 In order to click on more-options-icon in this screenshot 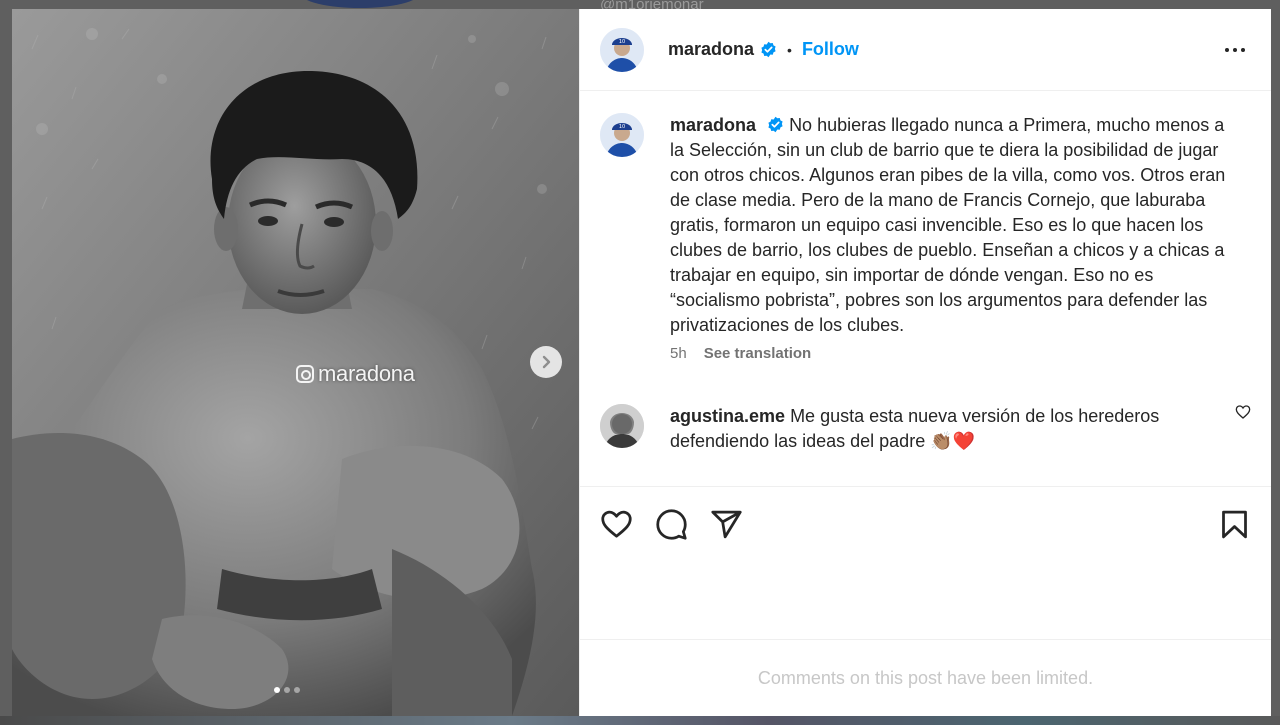, I will do `click(1235, 50)`.